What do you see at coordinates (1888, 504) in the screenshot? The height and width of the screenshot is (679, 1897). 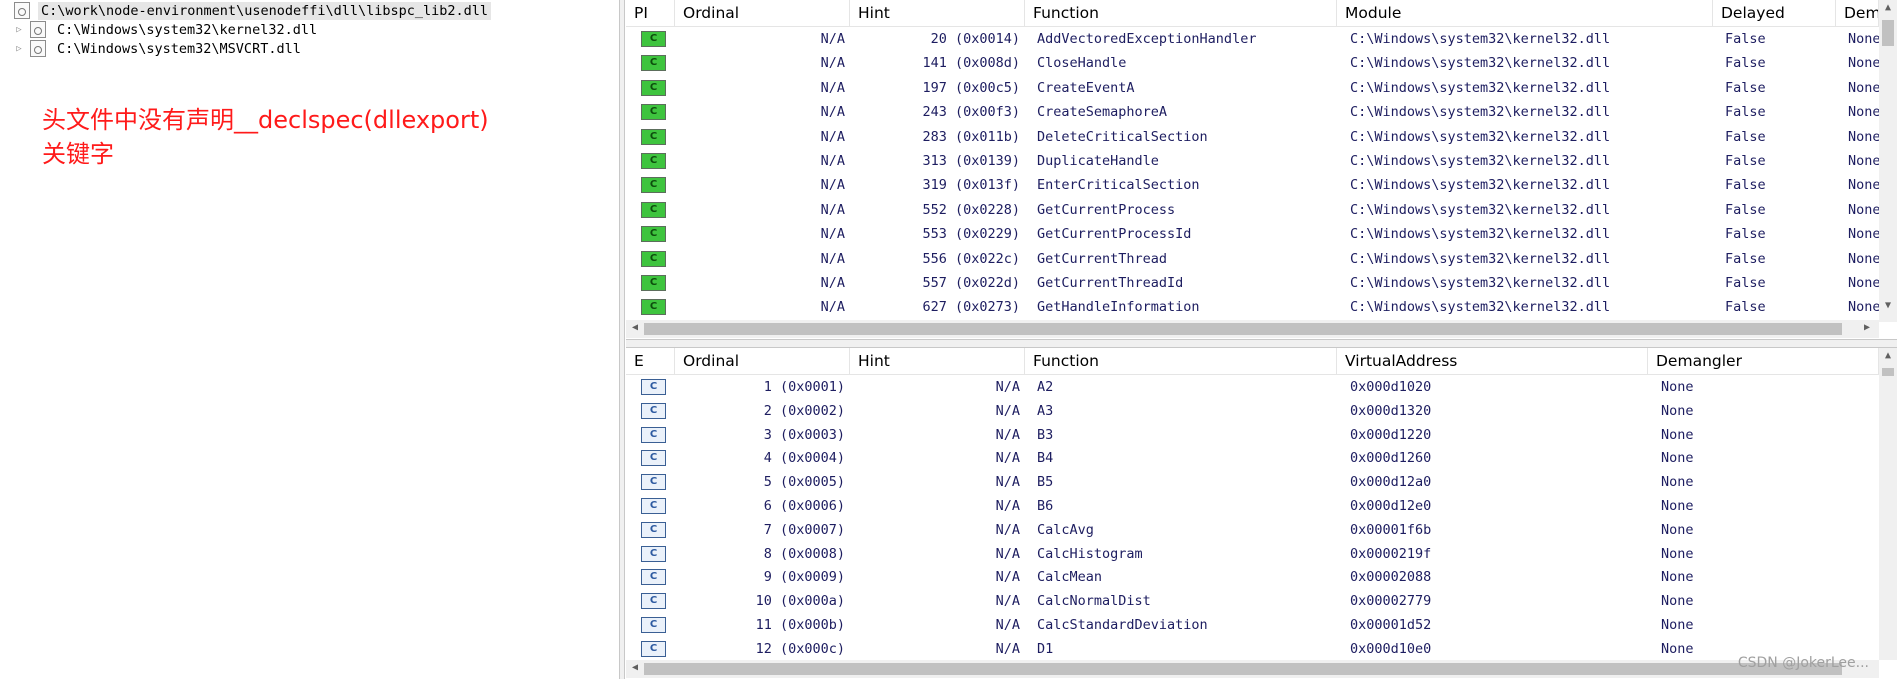 I see `exports-vertical-scrollbar: ▲` at bounding box center [1888, 504].